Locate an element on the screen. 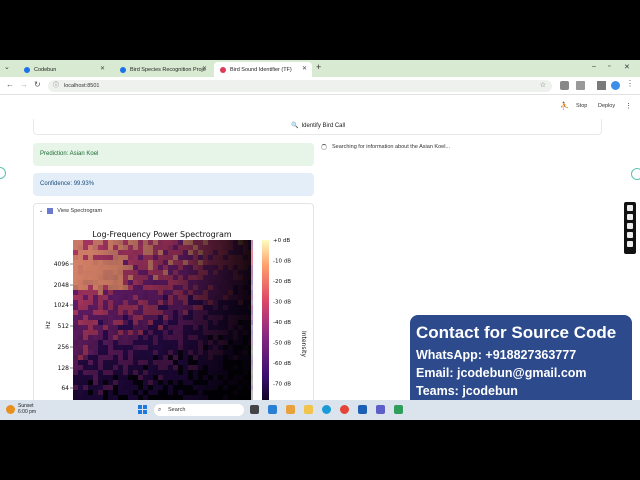  browser-menu-icon: ⋮ is located at coordinates (630, 83).